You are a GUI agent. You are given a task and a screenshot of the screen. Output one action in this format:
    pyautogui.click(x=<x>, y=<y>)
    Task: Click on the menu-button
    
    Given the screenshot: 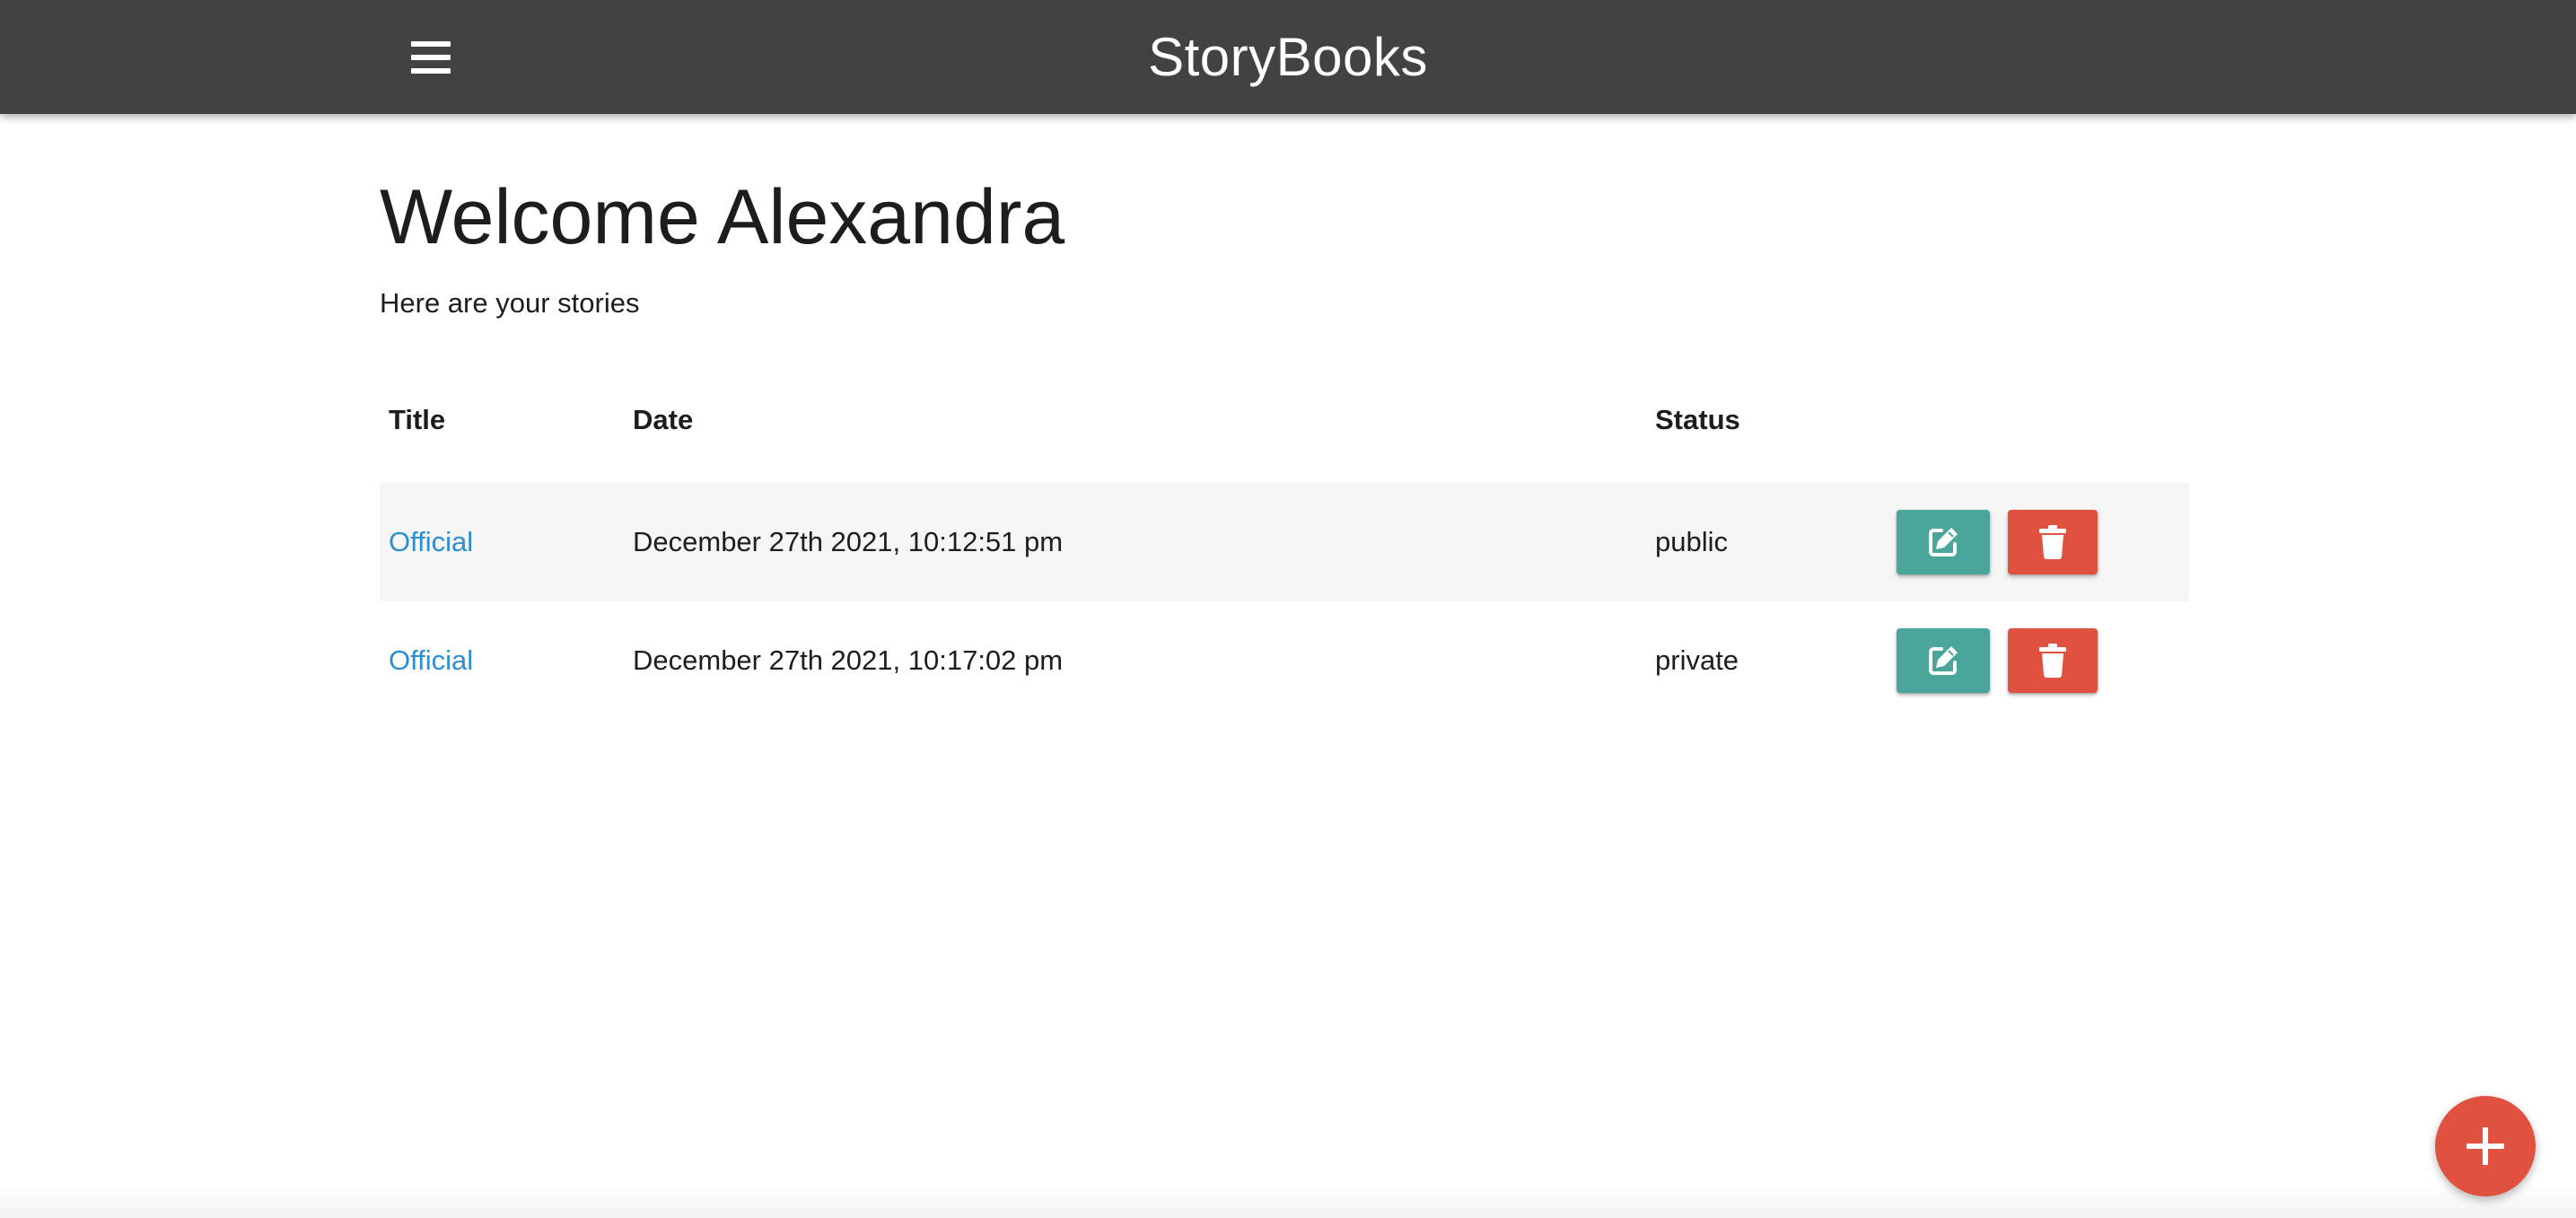 What is the action you would take?
    pyautogui.click(x=430, y=57)
    